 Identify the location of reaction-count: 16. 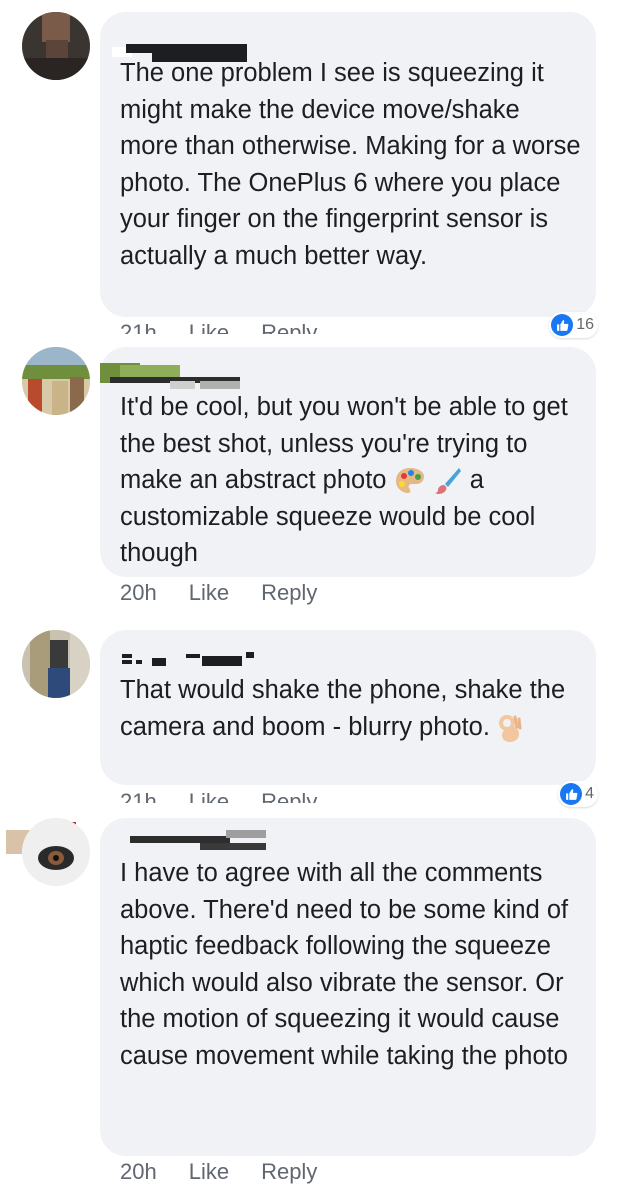
(585, 324).